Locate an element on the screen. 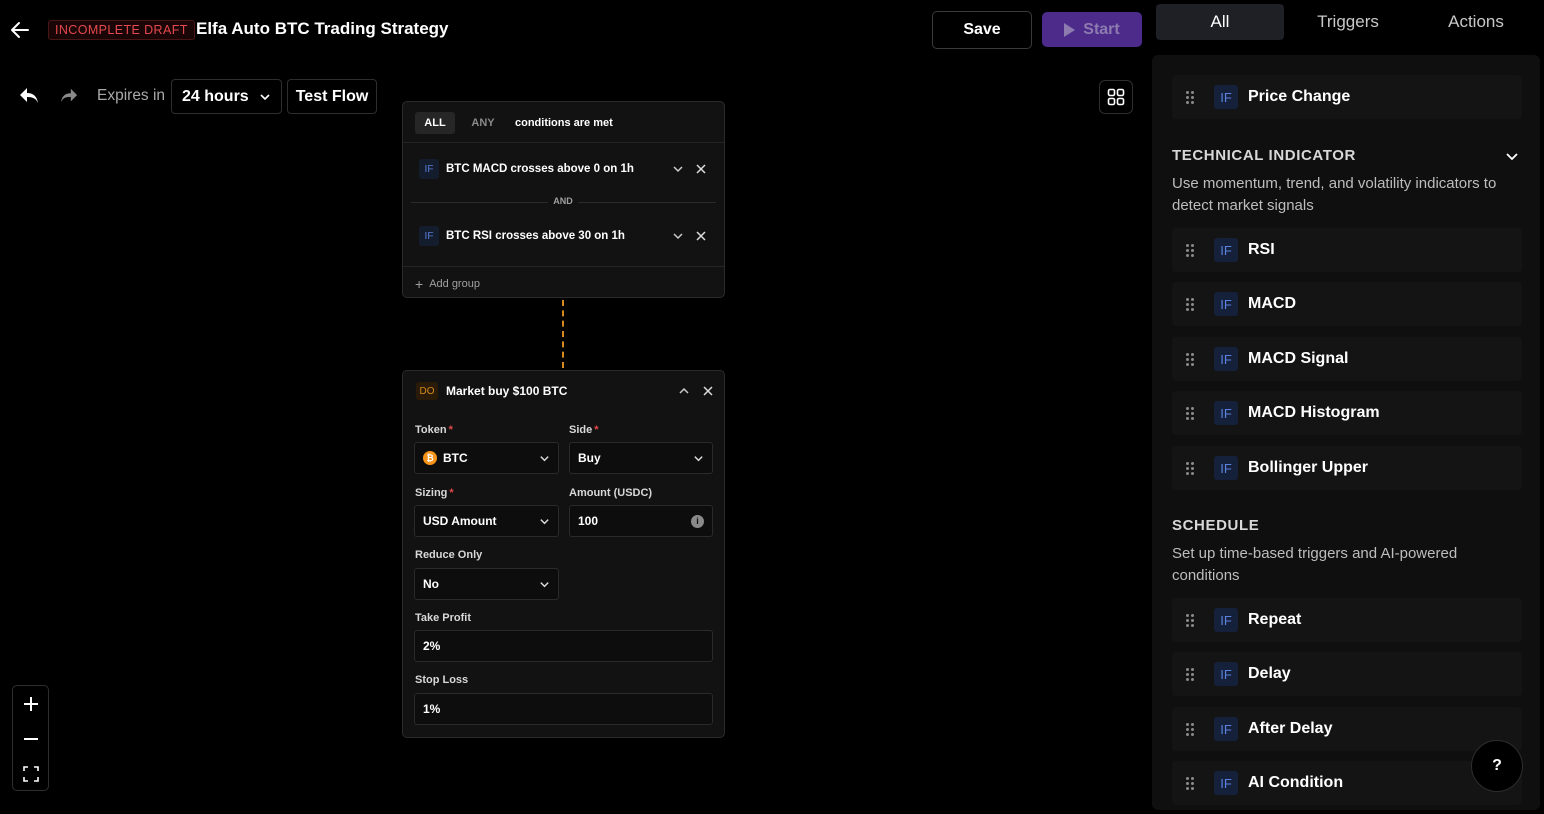 This screenshot has height=814, width=1544. reduce-only-value: No is located at coordinates (431, 584).